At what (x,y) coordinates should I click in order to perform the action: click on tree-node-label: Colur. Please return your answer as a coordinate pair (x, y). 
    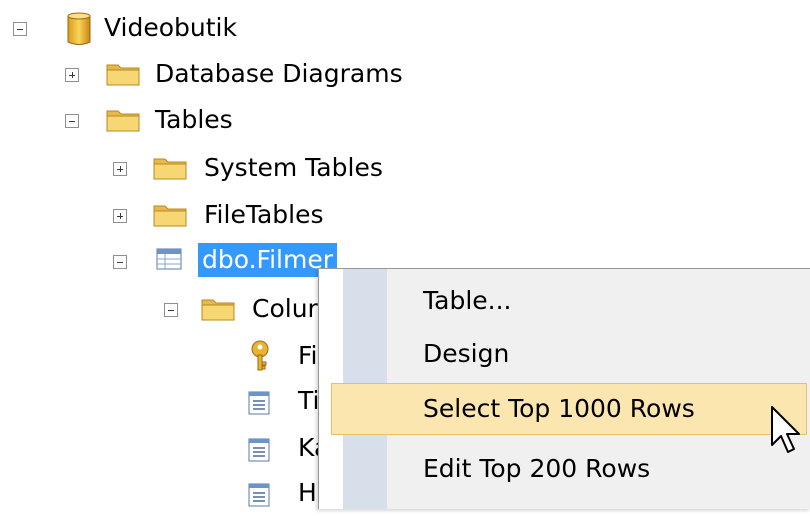
    Looking at the image, I should click on (285, 308).